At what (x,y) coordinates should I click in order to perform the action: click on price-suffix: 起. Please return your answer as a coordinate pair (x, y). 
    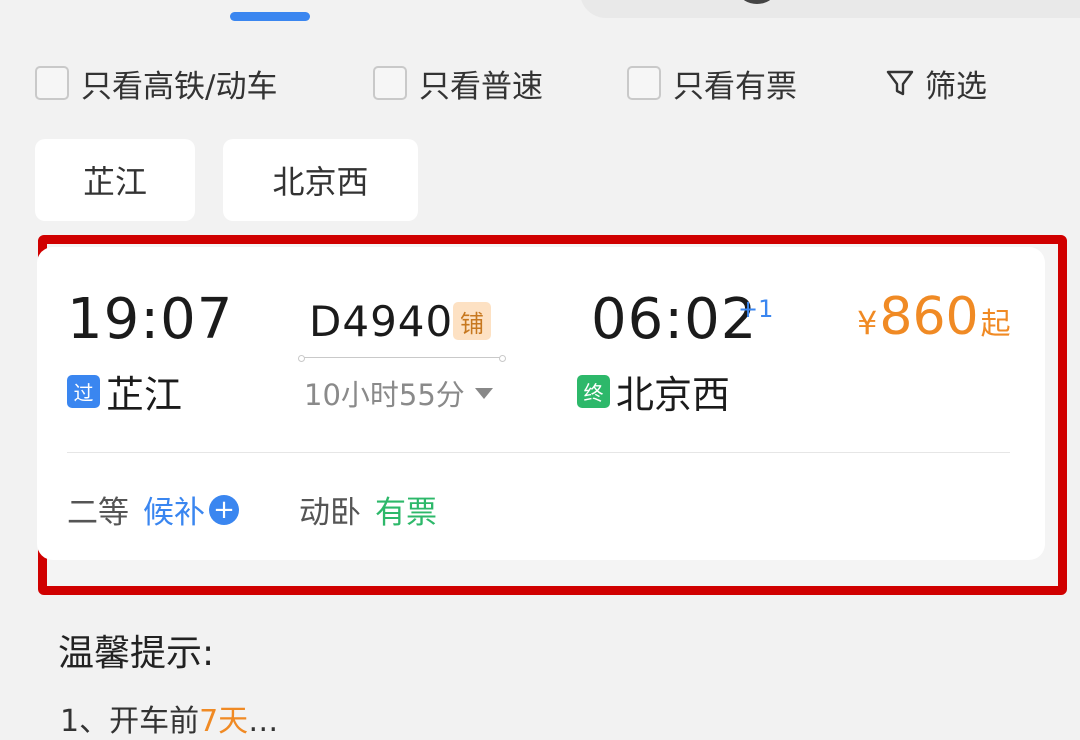
    Looking at the image, I should click on (995, 324).